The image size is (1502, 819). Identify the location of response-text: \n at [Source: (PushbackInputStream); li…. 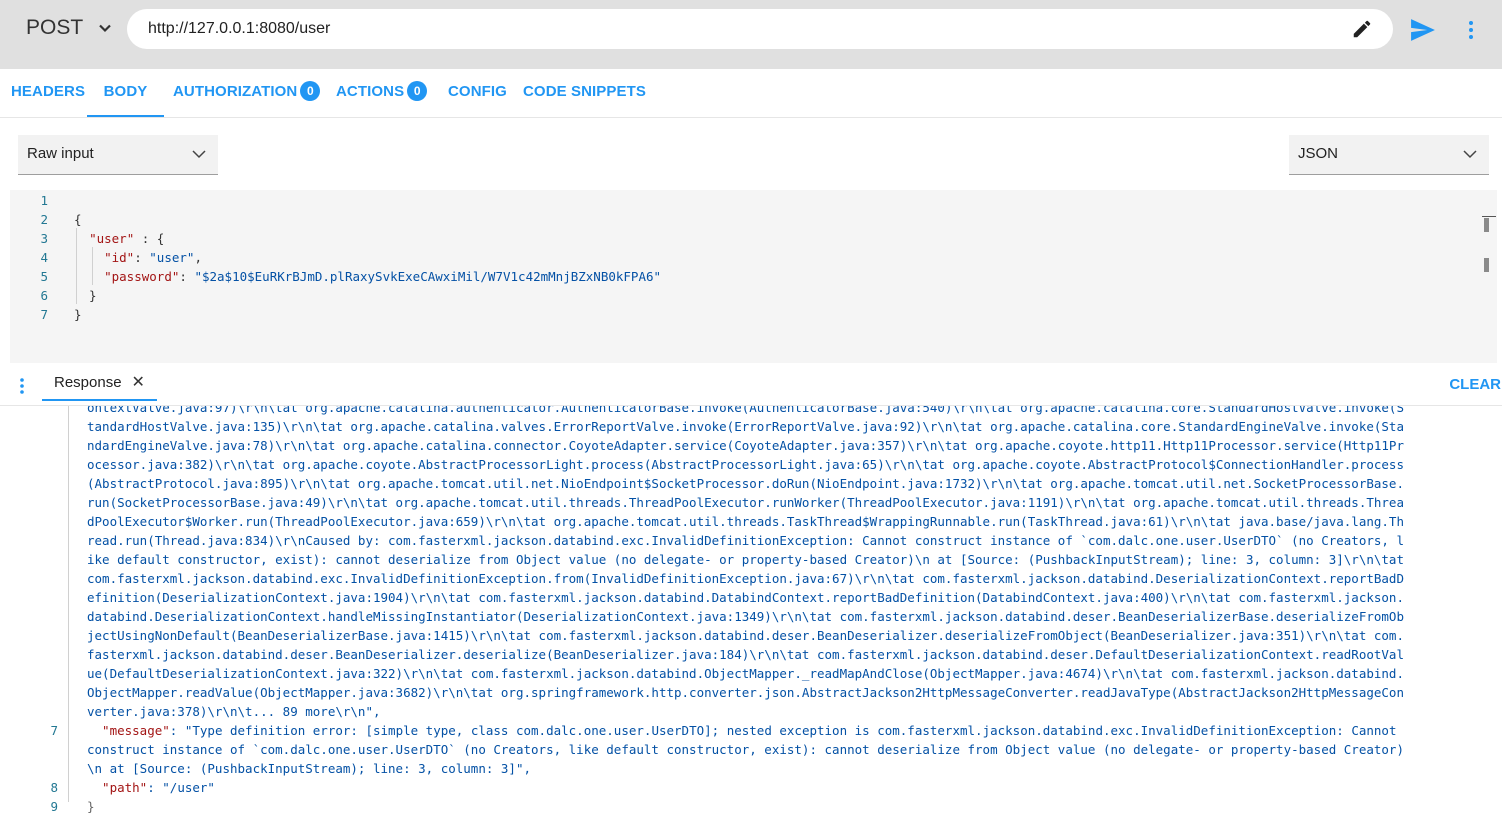
(309, 768).